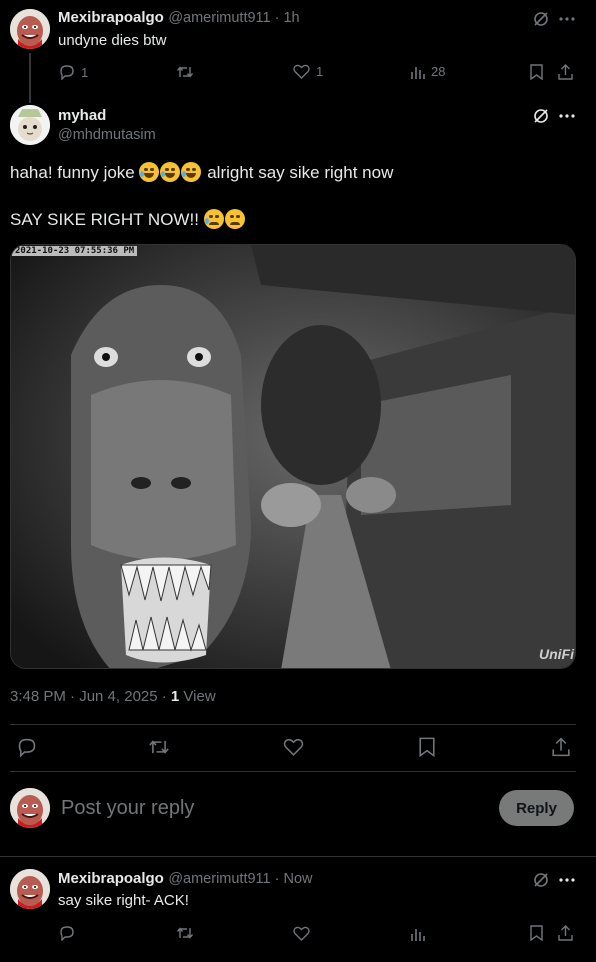  What do you see at coordinates (213, 219) in the screenshot?
I see `sad-tear-emoji` at bounding box center [213, 219].